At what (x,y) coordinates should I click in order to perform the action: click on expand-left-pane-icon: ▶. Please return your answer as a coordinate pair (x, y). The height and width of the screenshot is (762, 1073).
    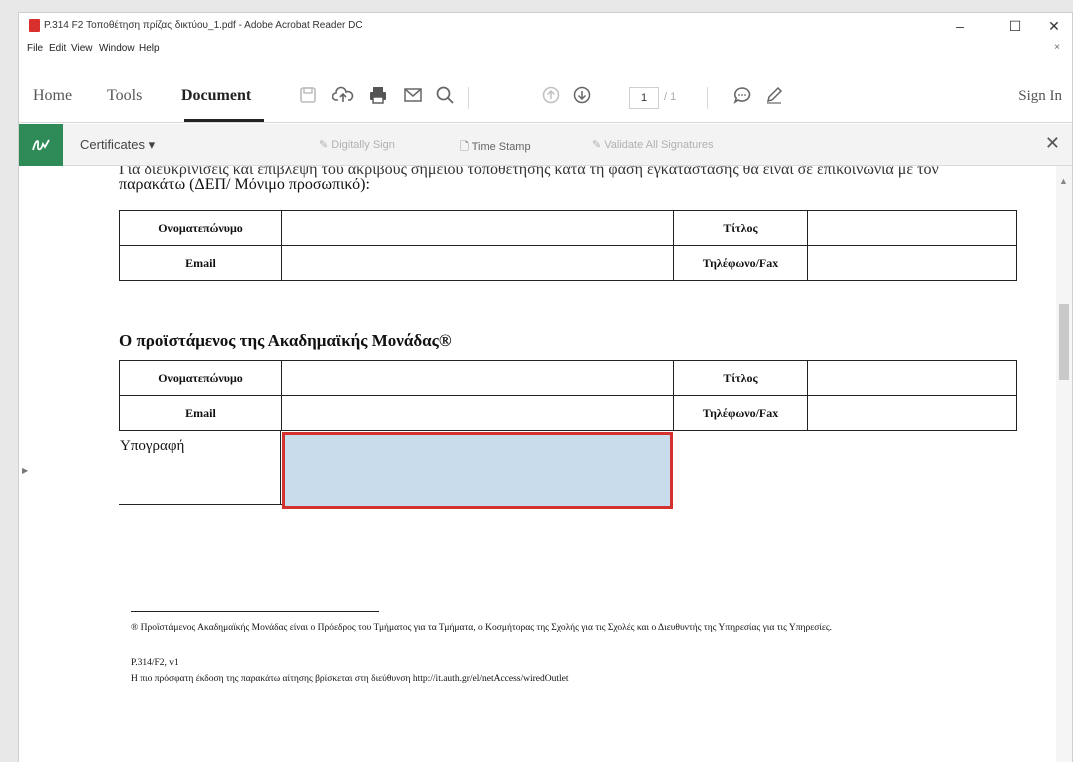
    Looking at the image, I should click on (25, 470).